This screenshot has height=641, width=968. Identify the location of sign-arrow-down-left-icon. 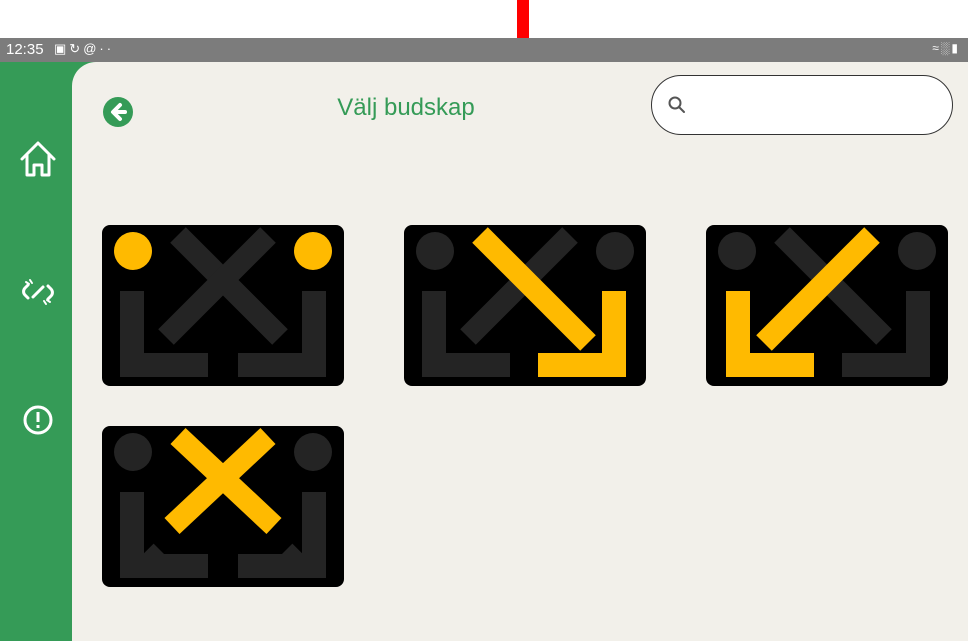
(827, 305).